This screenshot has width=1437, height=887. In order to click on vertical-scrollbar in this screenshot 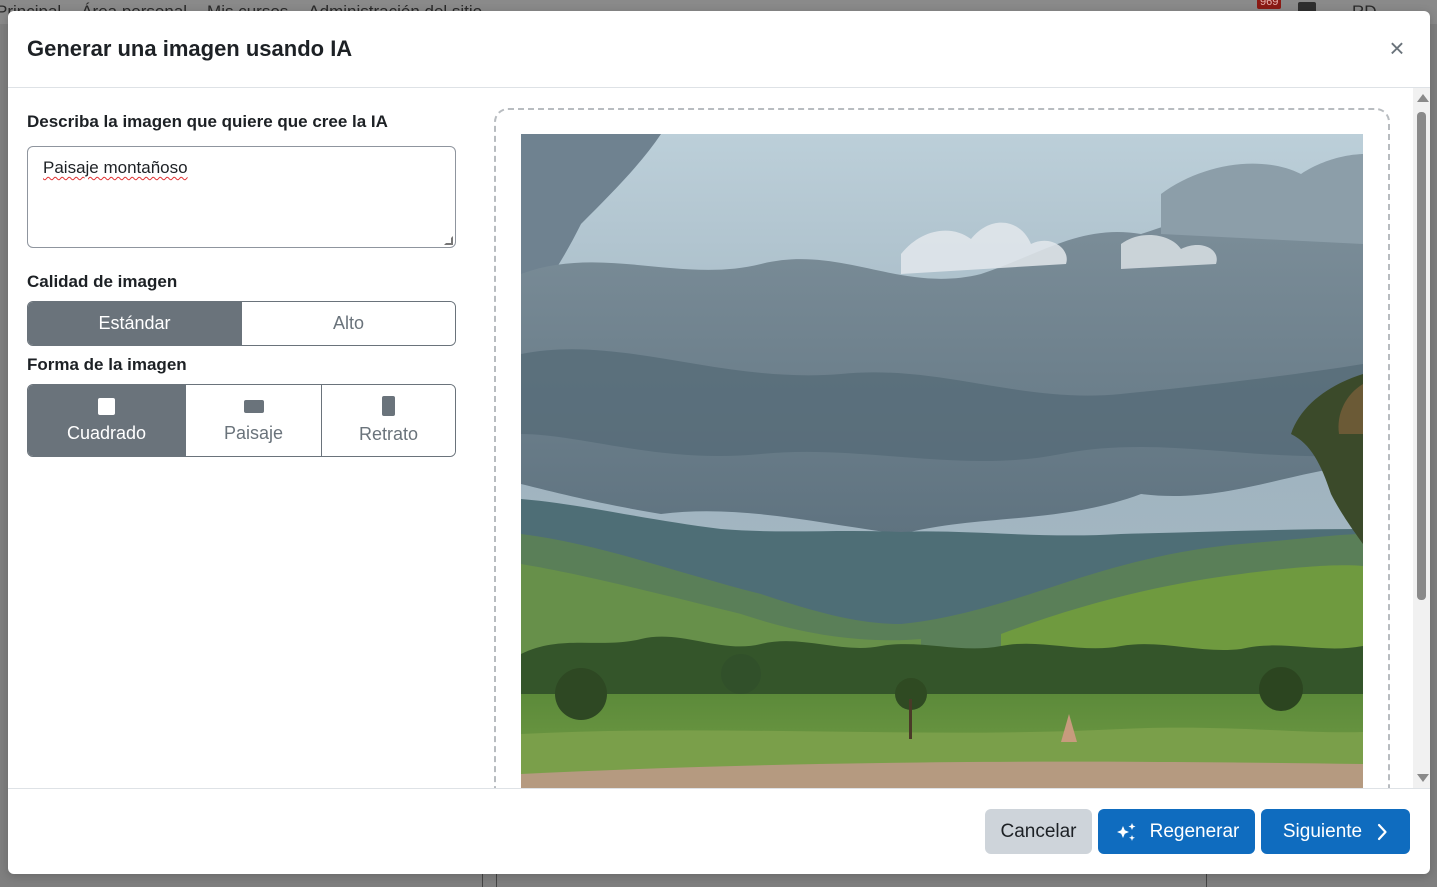, I will do `click(1421, 438)`.